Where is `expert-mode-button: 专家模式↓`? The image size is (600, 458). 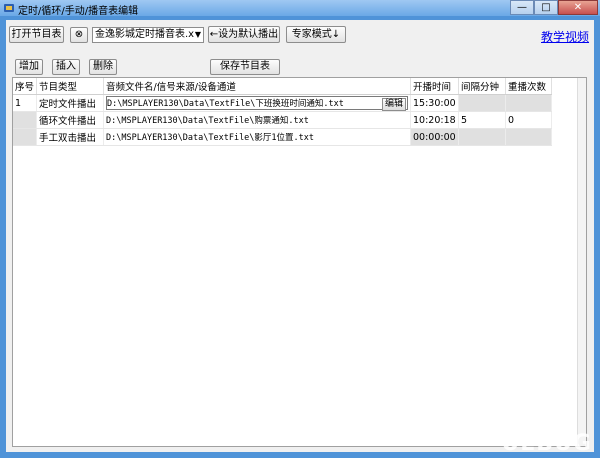
expert-mode-button: 专家模式↓ is located at coordinates (316, 34).